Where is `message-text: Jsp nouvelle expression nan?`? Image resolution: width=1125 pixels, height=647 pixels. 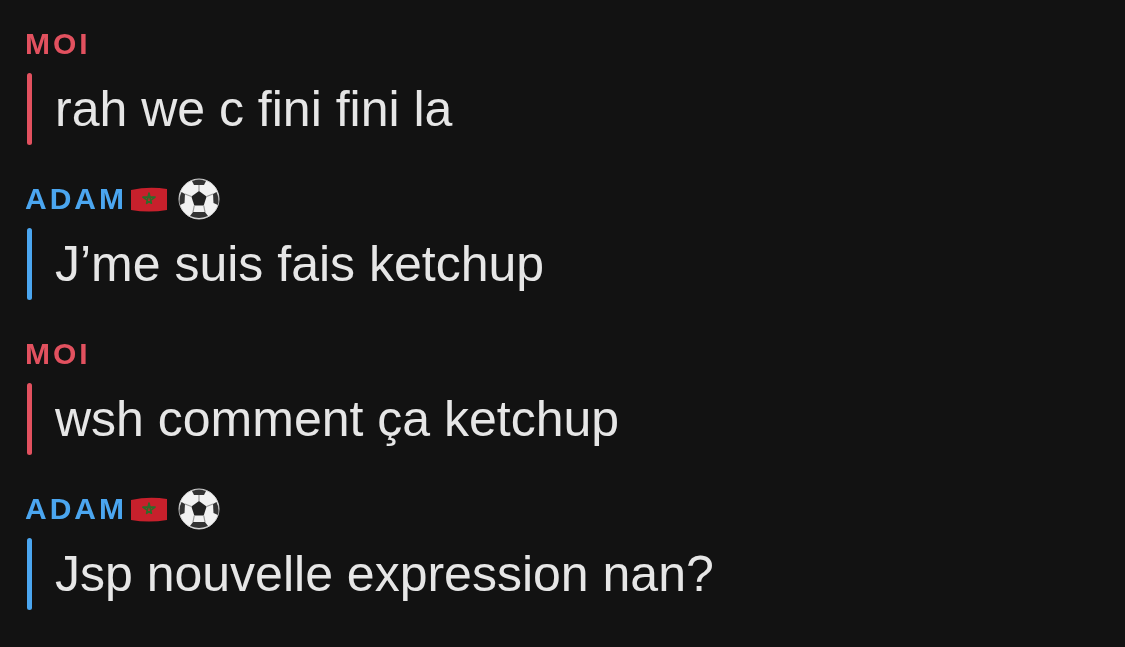 message-text: Jsp nouvelle expression nan? is located at coordinates (384, 574).